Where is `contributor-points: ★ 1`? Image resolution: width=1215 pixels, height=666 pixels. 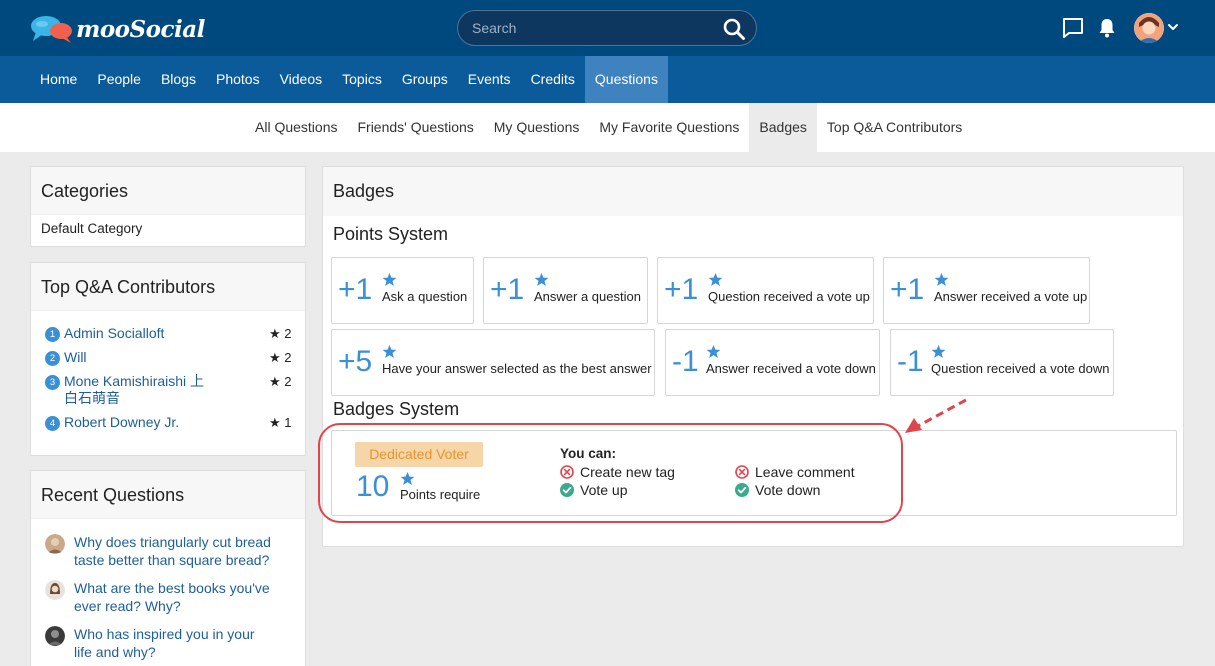 contributor-points: ★ 1 is located at coordinates (282, 422).